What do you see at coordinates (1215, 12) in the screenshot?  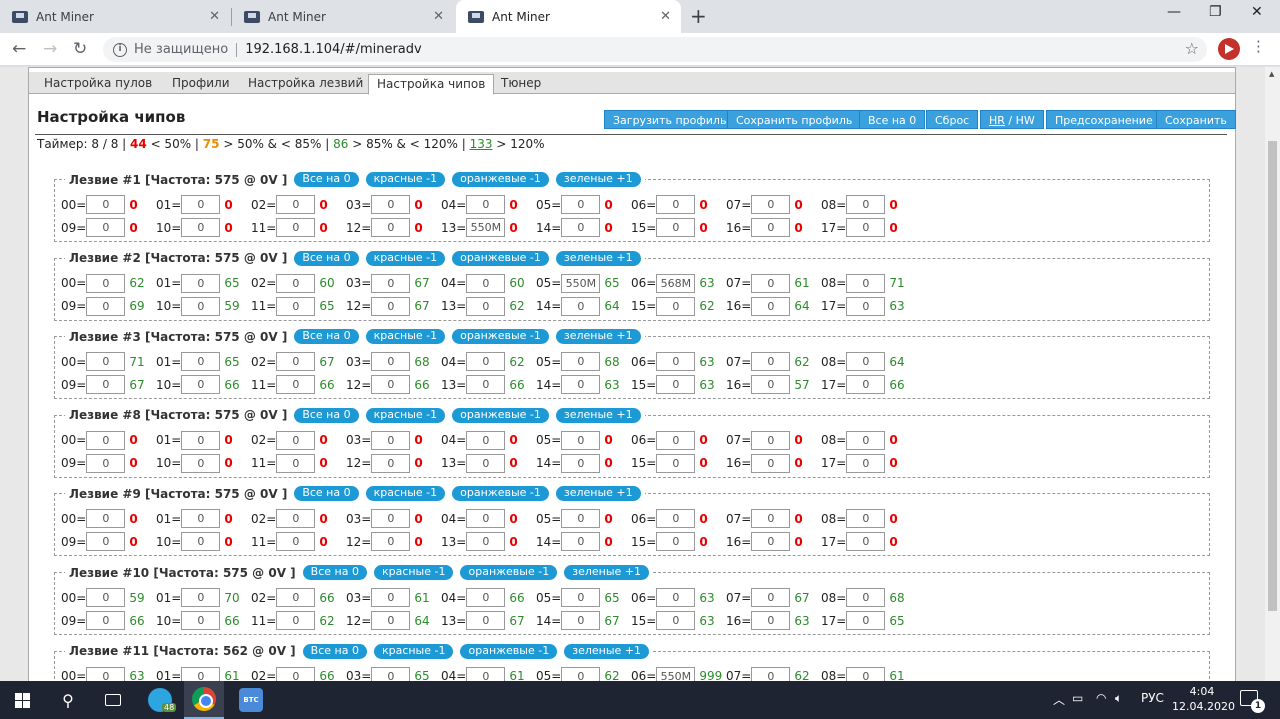 I see `maximize-icon: ❐` at bounding box center [1215, 12].